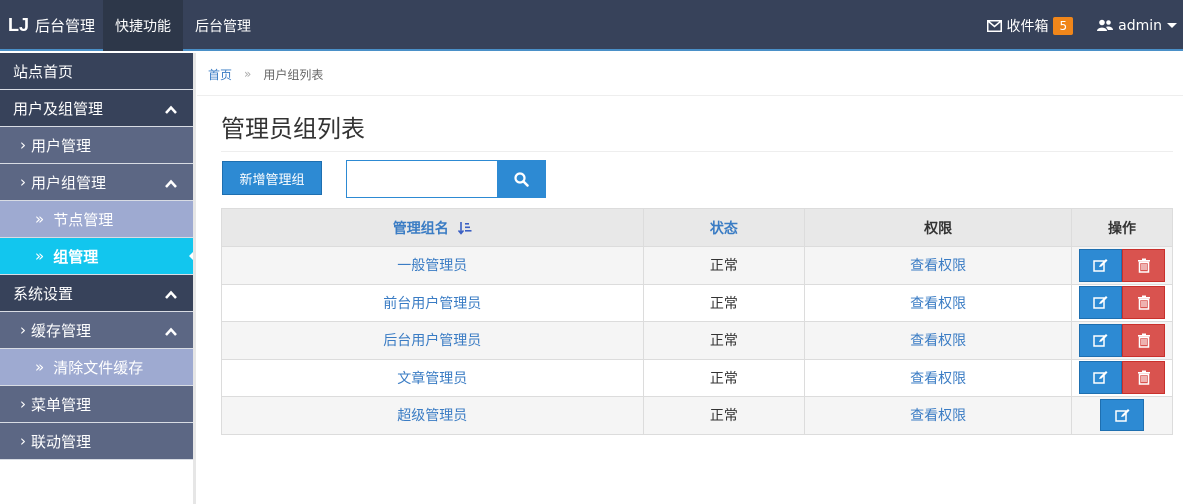  Describe the element at coordinates (223, 25) in the screenshot. I see `nav-admin: 后台管理` at that location.